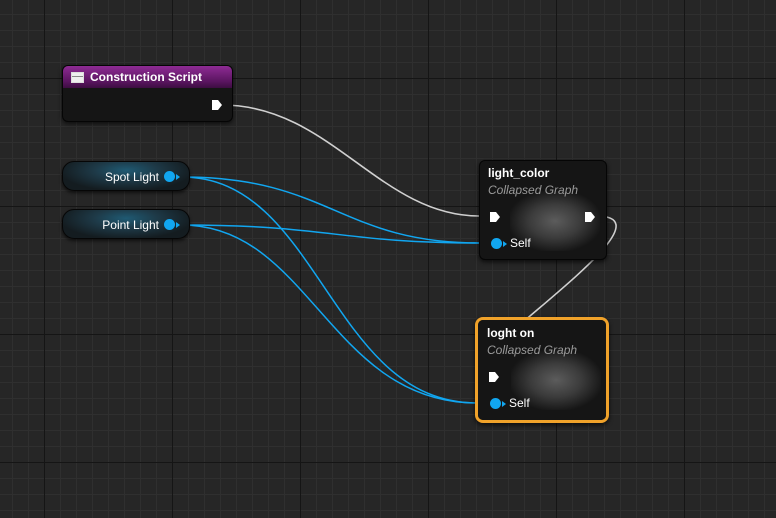 The height and width of the screenshot is (518, 776). What do you see at coordinates (131, 177) in the screenshot?
I see `spot-light-label: Spot Light` at bounding box center [131, 177].